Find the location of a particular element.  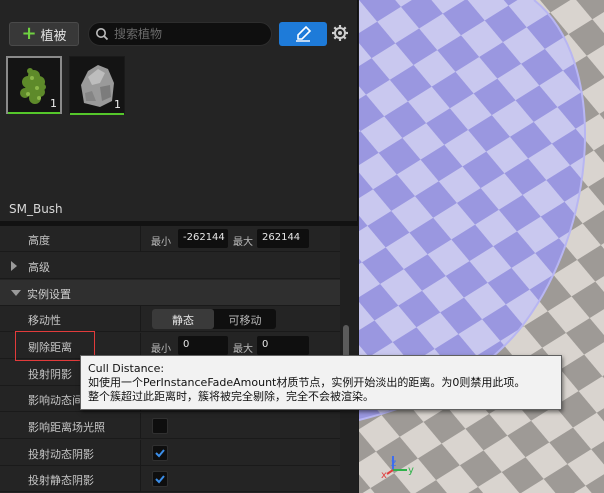

mobility-static-option: 静态 is located at coordinates (183, 319).